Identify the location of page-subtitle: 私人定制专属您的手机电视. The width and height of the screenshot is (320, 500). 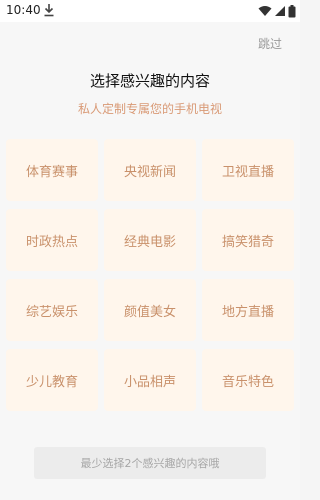
(149, 109).